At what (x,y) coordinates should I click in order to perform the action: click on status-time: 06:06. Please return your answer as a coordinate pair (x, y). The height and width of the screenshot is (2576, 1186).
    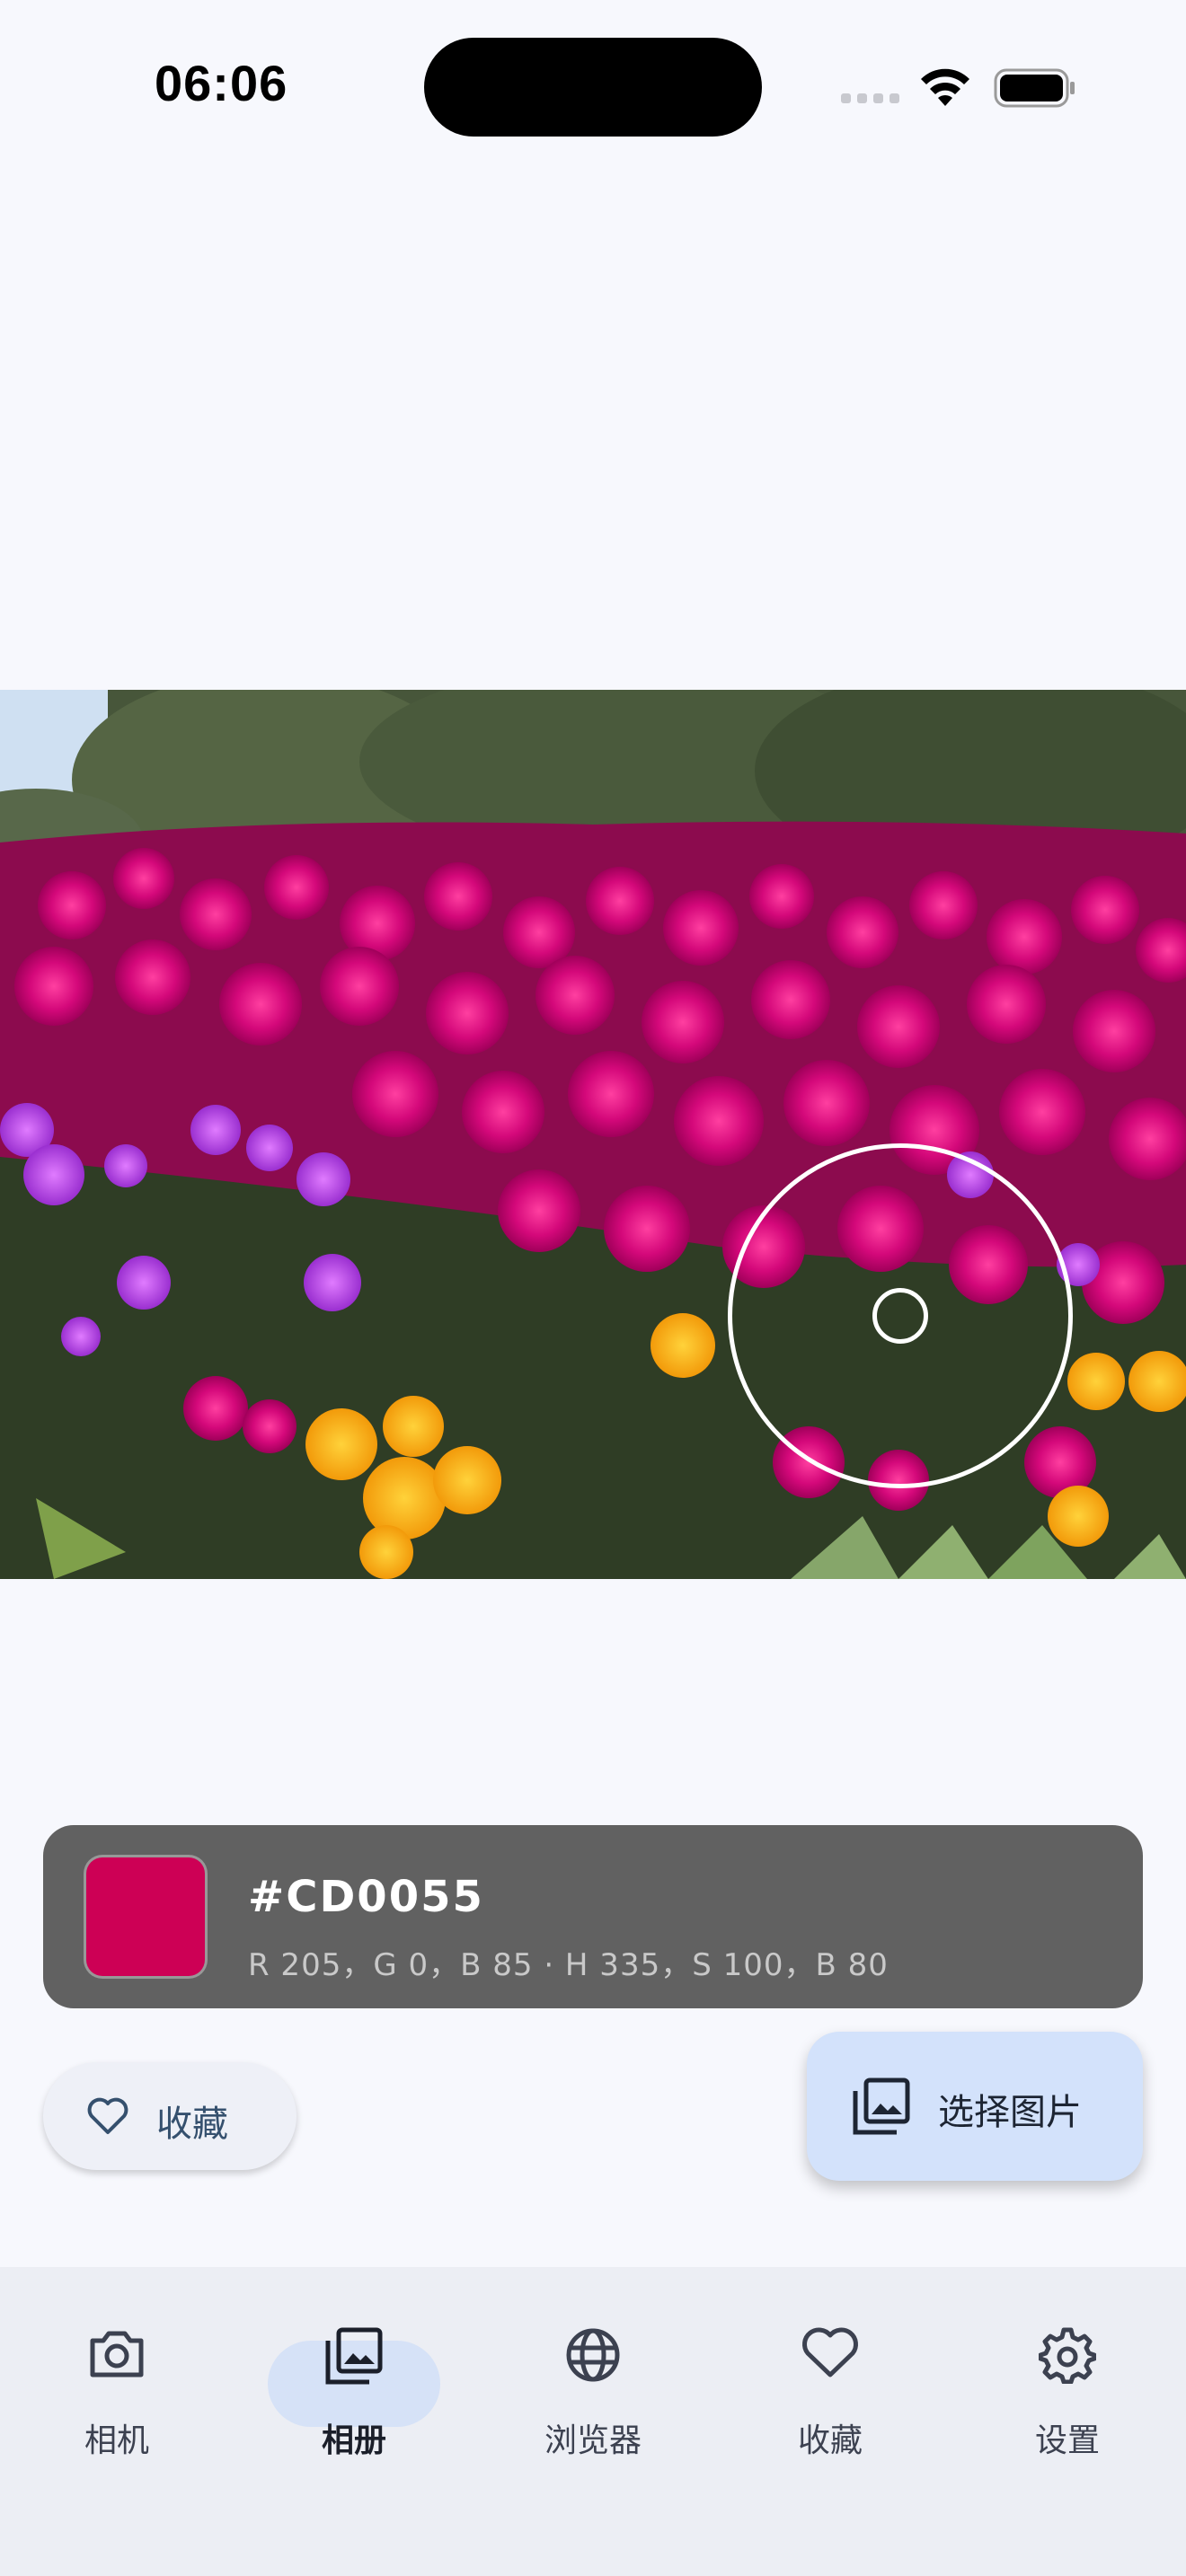
    Looking at the image, I should click on (221, 83).